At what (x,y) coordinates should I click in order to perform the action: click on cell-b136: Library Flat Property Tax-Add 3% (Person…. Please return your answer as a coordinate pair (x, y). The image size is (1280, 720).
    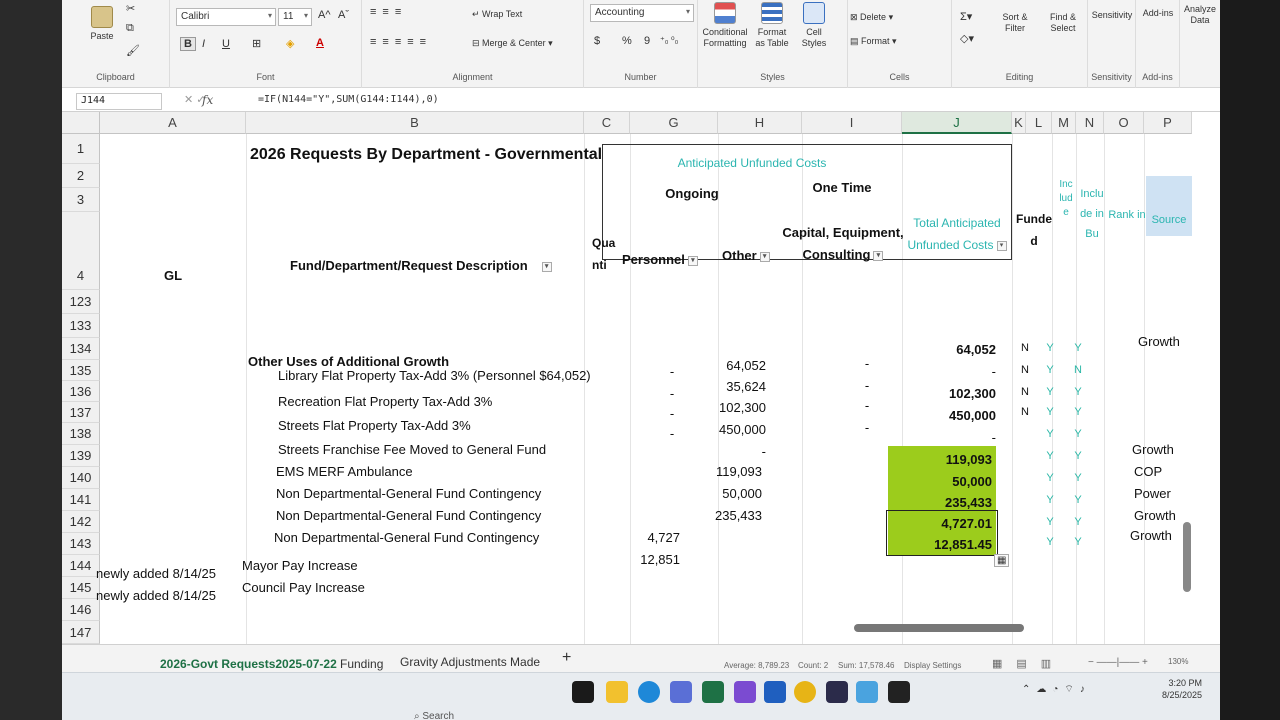
    Looking at the image, I should click on (434, 375).